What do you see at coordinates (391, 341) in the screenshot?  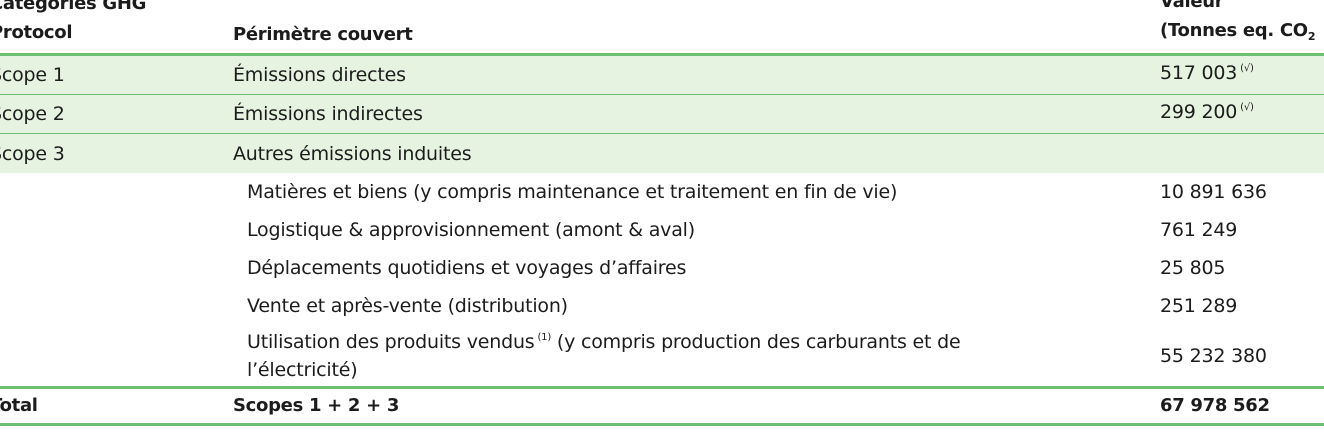 I see `use-label-start: Utilisation des produits vendus` at bounding box center [391, 341].